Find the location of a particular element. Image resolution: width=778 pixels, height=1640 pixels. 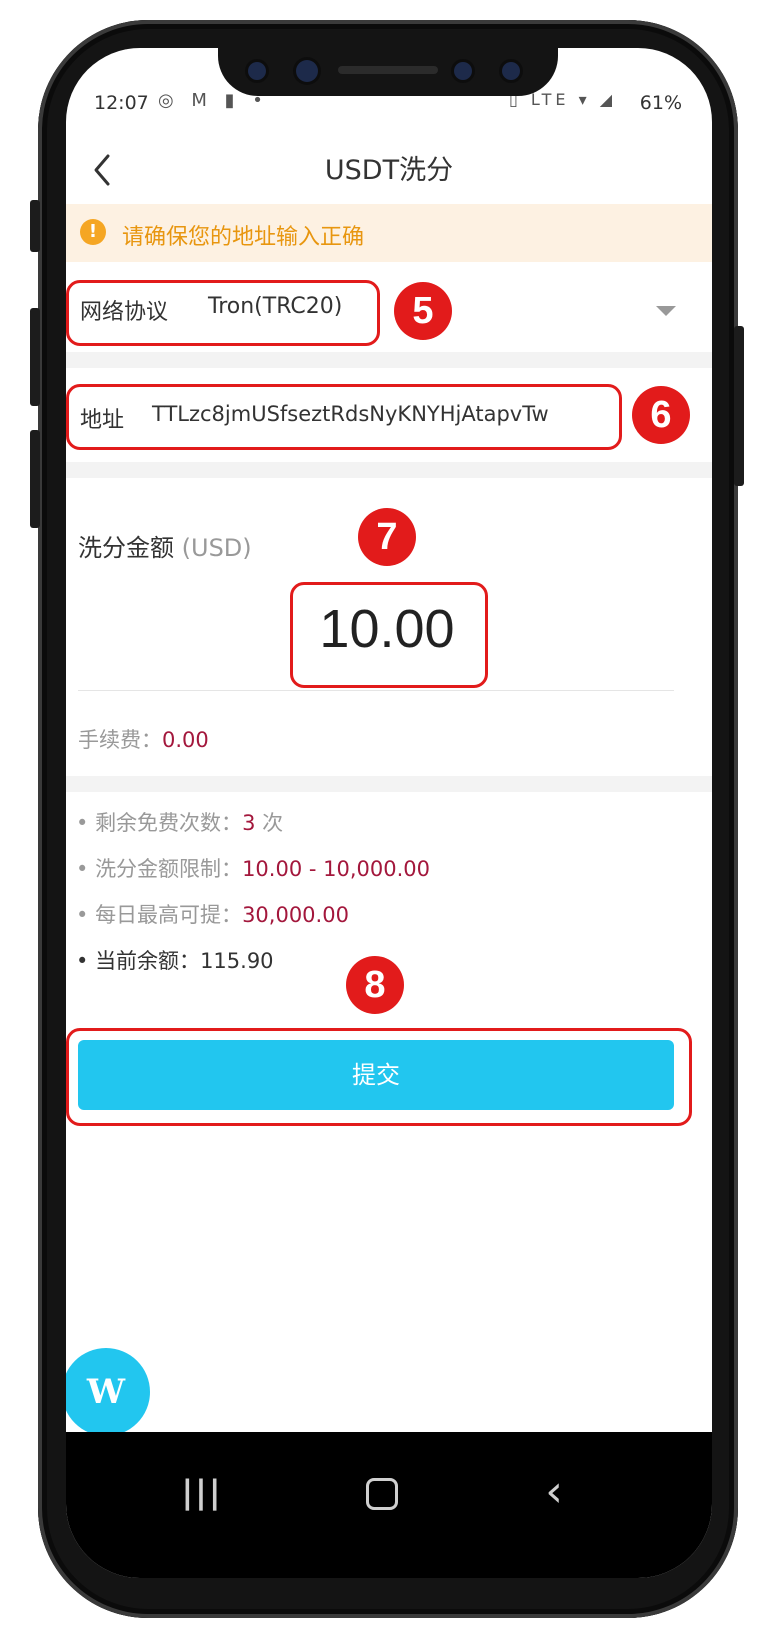

info-value: 30,000.00 is located at coordinates (295, 915).